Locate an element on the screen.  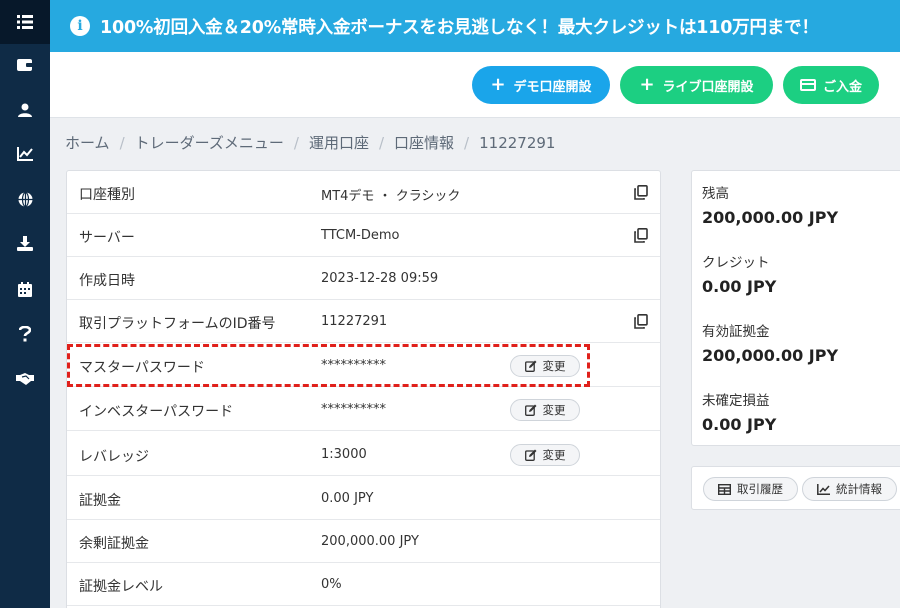
table-row: 余剰証拠金 200,000.00 JPY is located at coordinates (363, 541).